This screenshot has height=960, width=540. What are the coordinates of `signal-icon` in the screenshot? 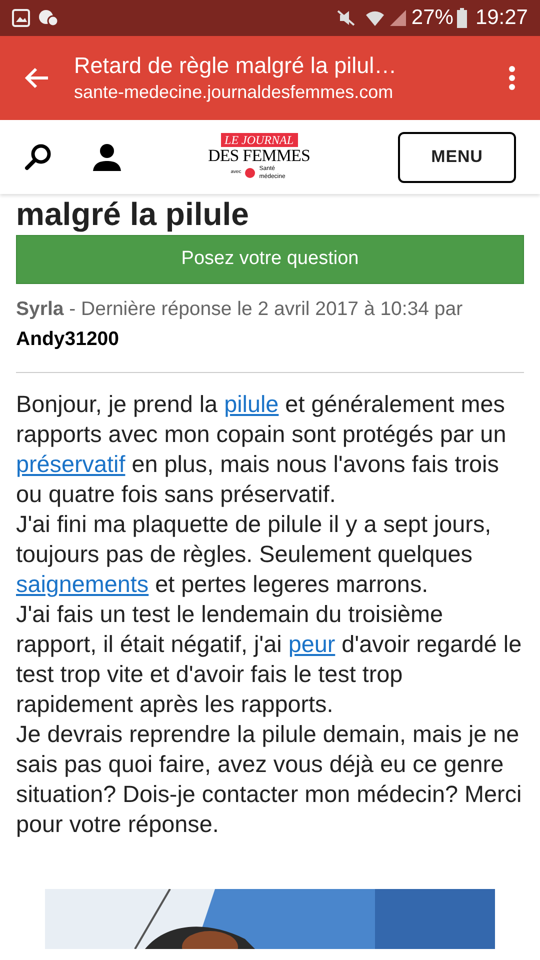 It's located at (398, 18).